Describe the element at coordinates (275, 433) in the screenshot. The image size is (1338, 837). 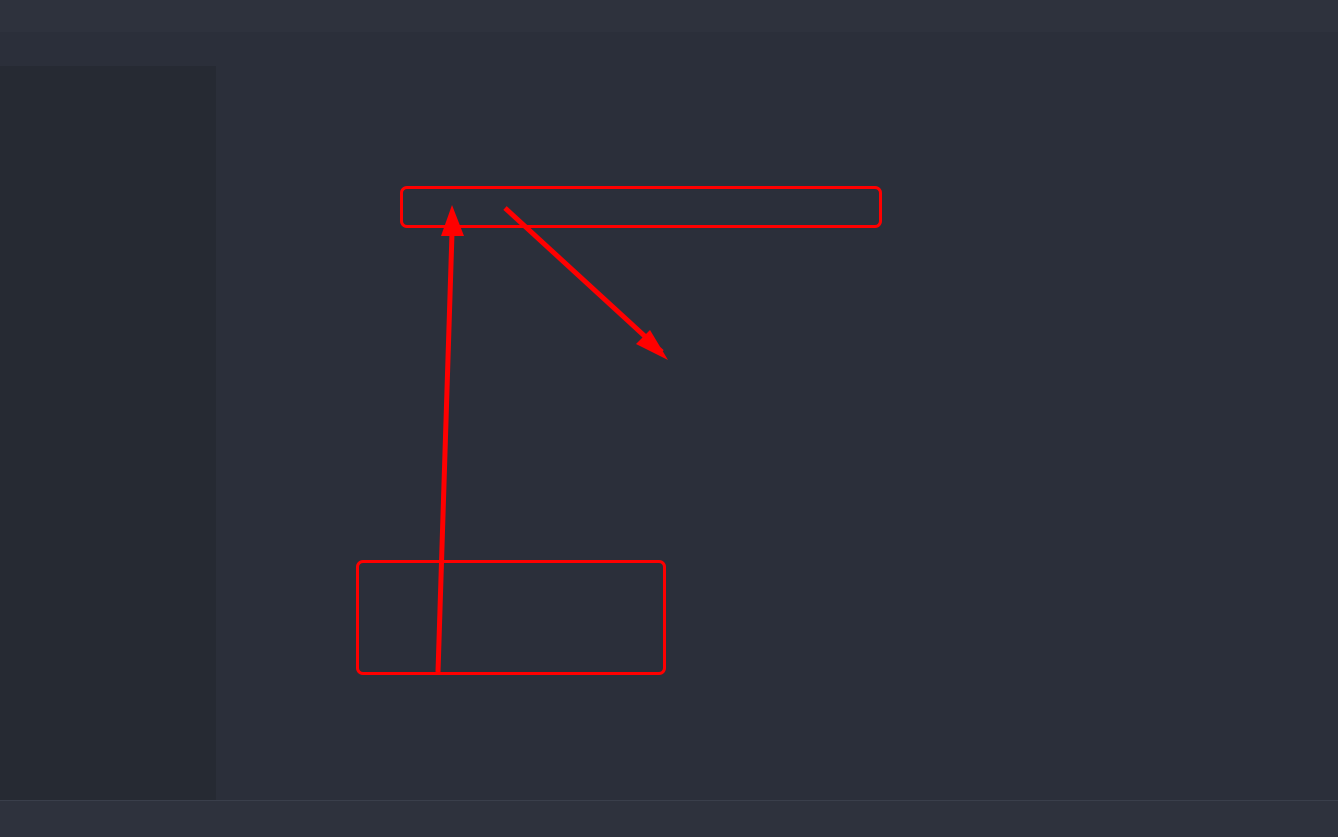
I see `editor-gutter` at that location.